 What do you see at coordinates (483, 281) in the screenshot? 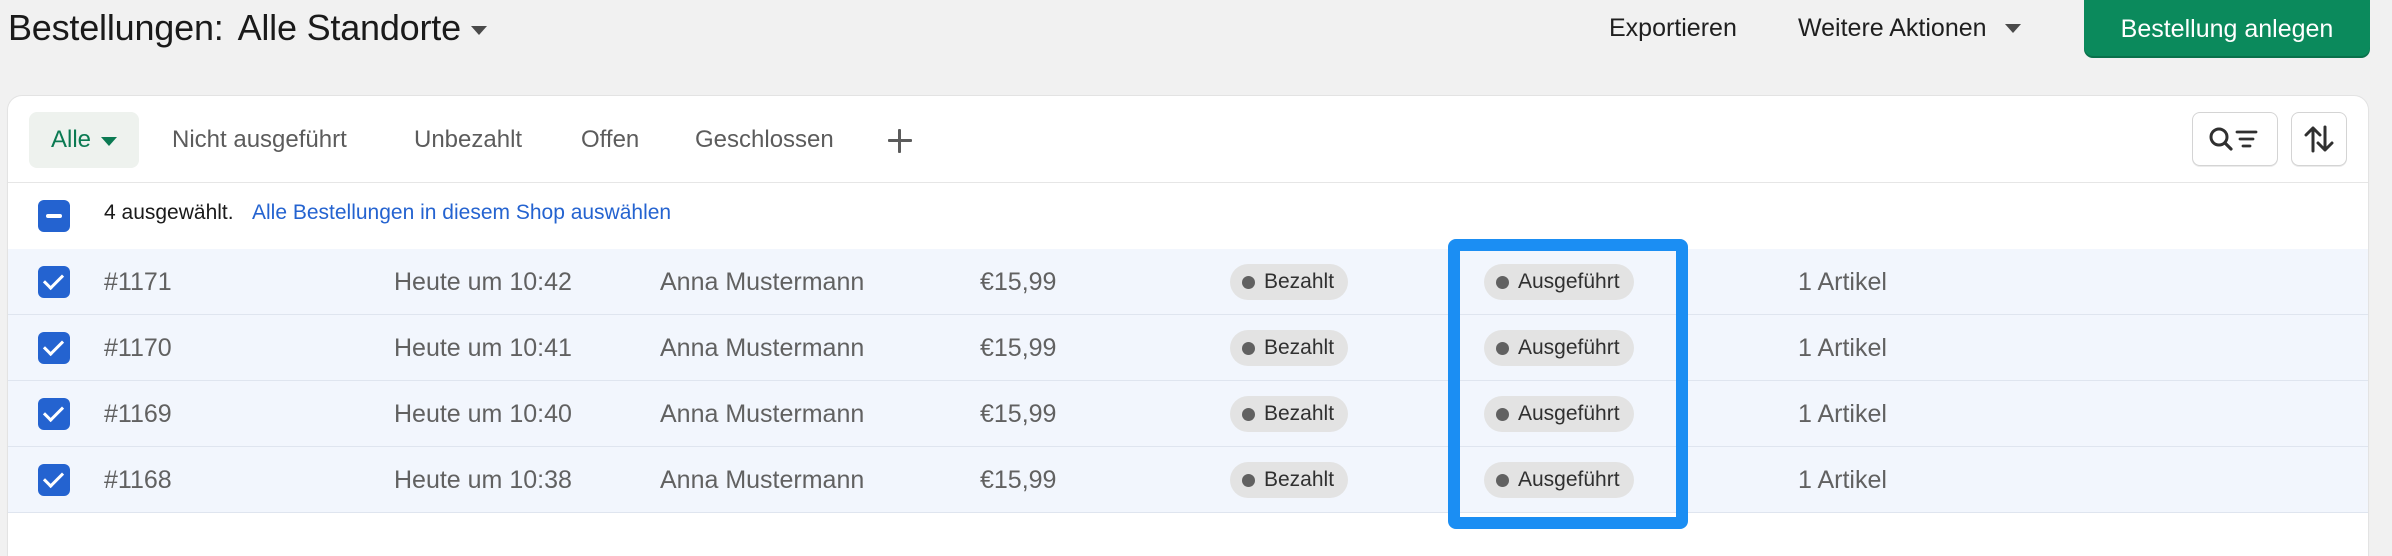
I see `order-date: Heute um 10:42` at bounding box center [483, 281].